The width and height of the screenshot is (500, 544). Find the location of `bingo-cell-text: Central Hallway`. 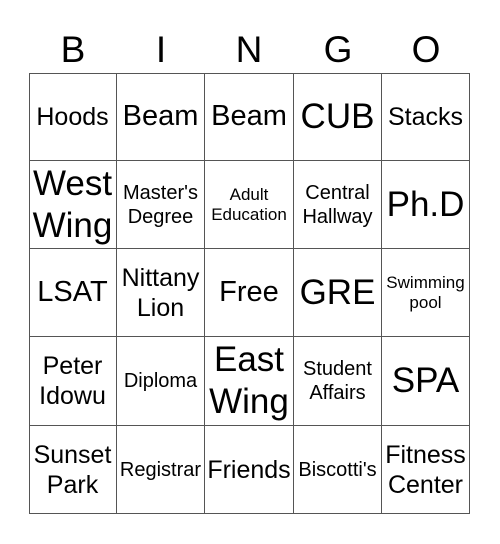

bingo-cell-text: Central Hallway is located at coordinates (337, 204).